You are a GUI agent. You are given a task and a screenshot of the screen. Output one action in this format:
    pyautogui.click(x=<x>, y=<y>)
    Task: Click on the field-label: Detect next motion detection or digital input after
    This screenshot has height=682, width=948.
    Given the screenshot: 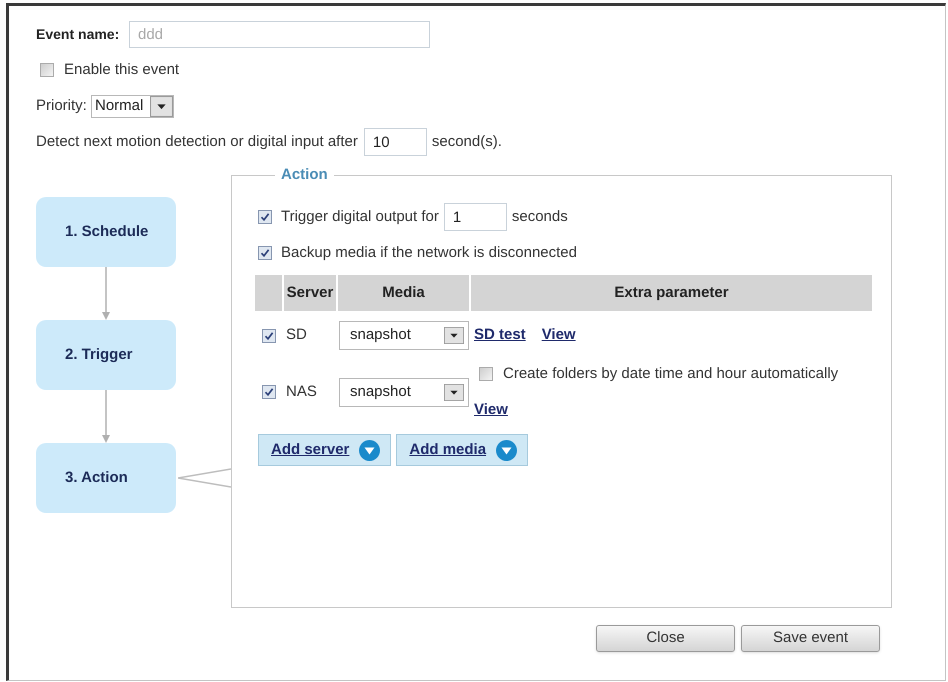 What is the action you would take?
    pyautogui.click(x=197, y=142)
    